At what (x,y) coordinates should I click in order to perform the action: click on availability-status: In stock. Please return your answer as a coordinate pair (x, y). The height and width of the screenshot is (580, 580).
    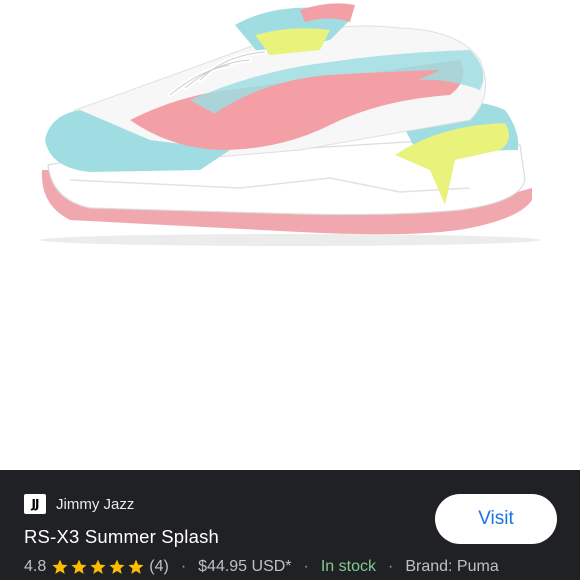
    Looking at the image, I should click on (348, 566).